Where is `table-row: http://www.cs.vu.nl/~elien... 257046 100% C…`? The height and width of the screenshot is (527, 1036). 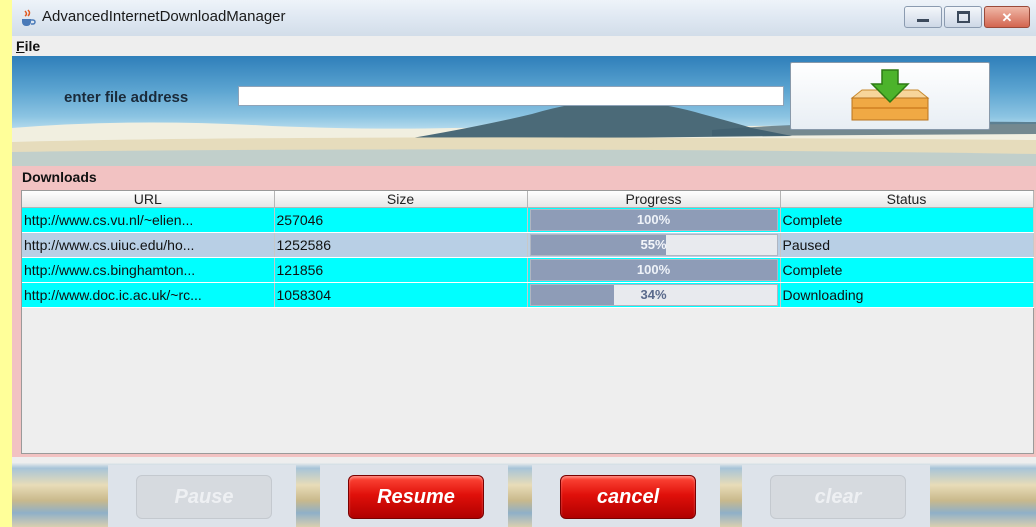 table-row: http://www.cs.vu.nl/~elien... 257046 100% C… is located at coordinates (528, 220).